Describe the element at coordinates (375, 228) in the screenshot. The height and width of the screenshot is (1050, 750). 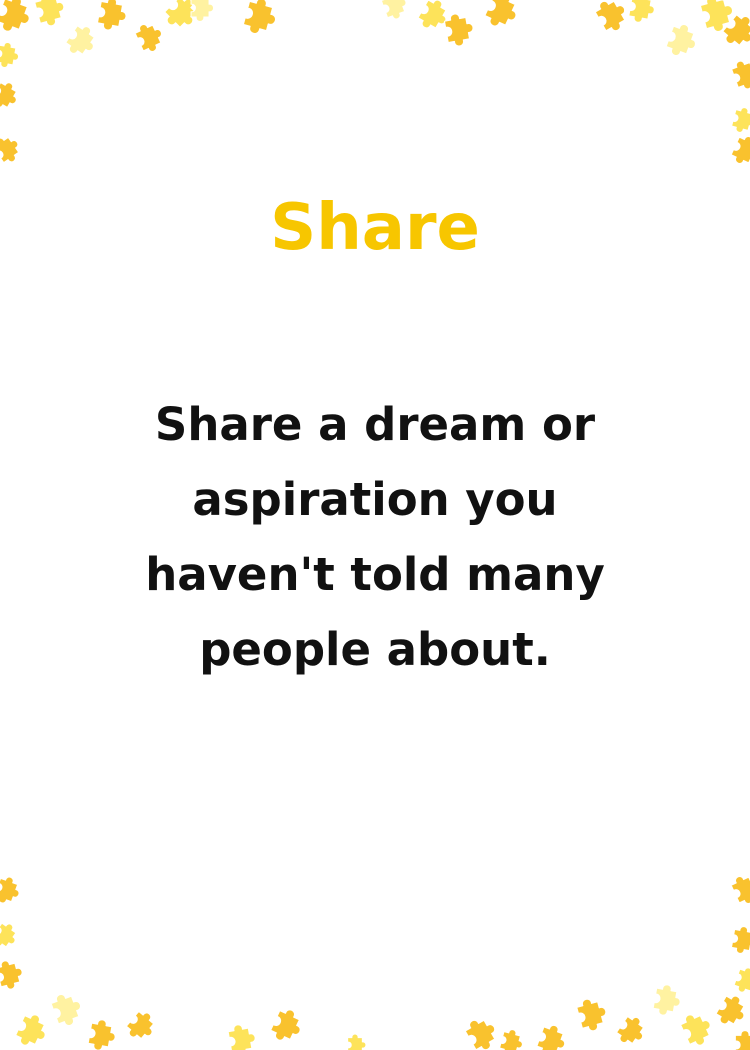
I see `card-title: Share` at that location.